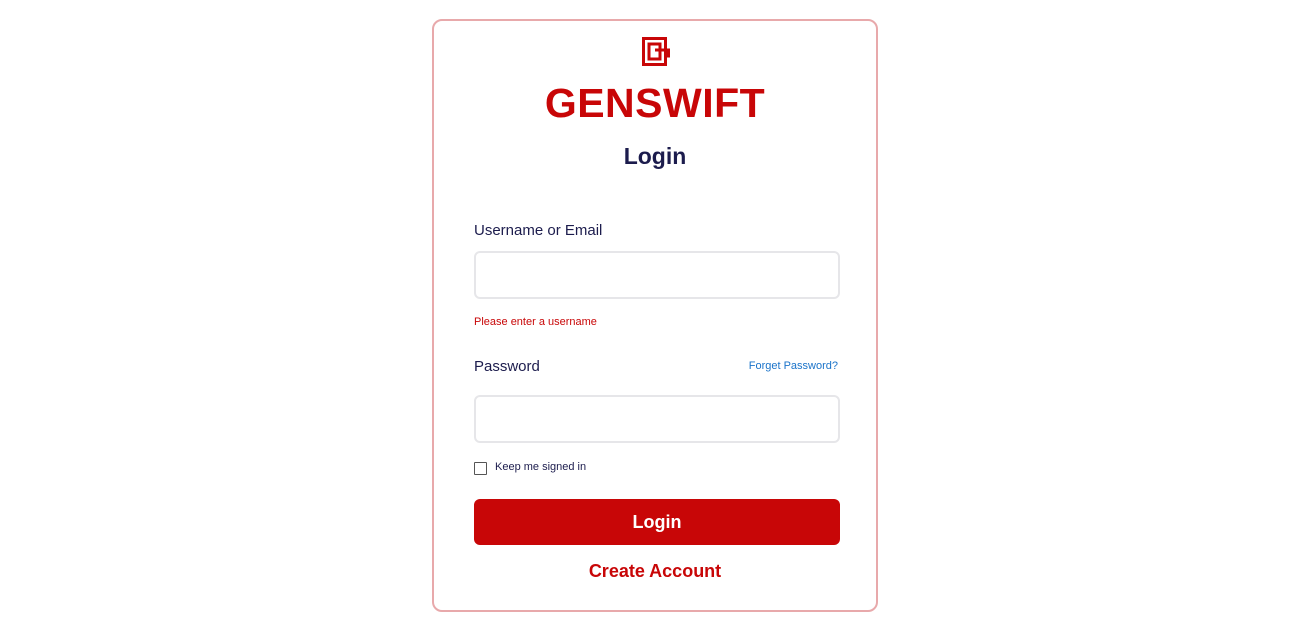 The height and width of the screenshot is (634, 1312). I want to click on username-error-message: Please enter a username, so click(535, 322).